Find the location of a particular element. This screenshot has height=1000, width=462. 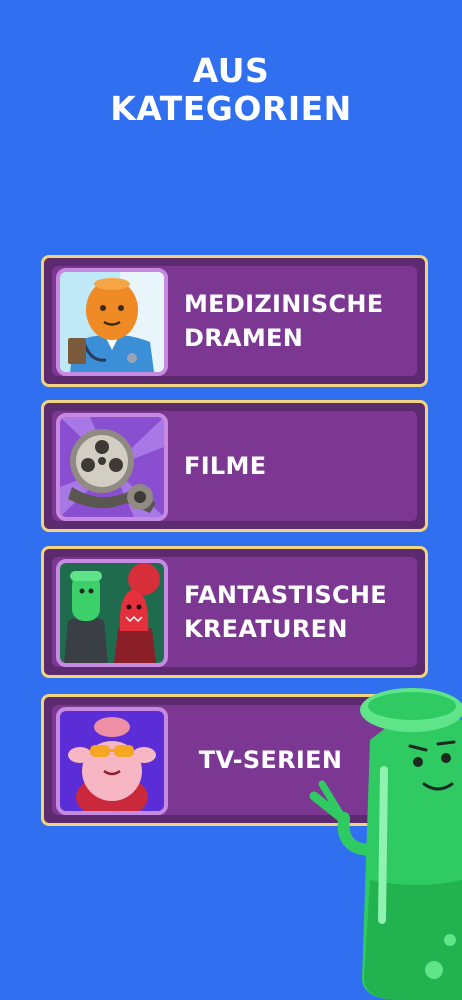

film-reel-icon is located at coordinates (112, 467).